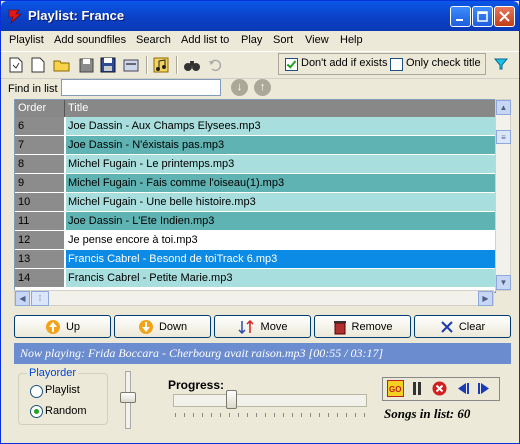  I want to click on next-button, so click(484, 388).